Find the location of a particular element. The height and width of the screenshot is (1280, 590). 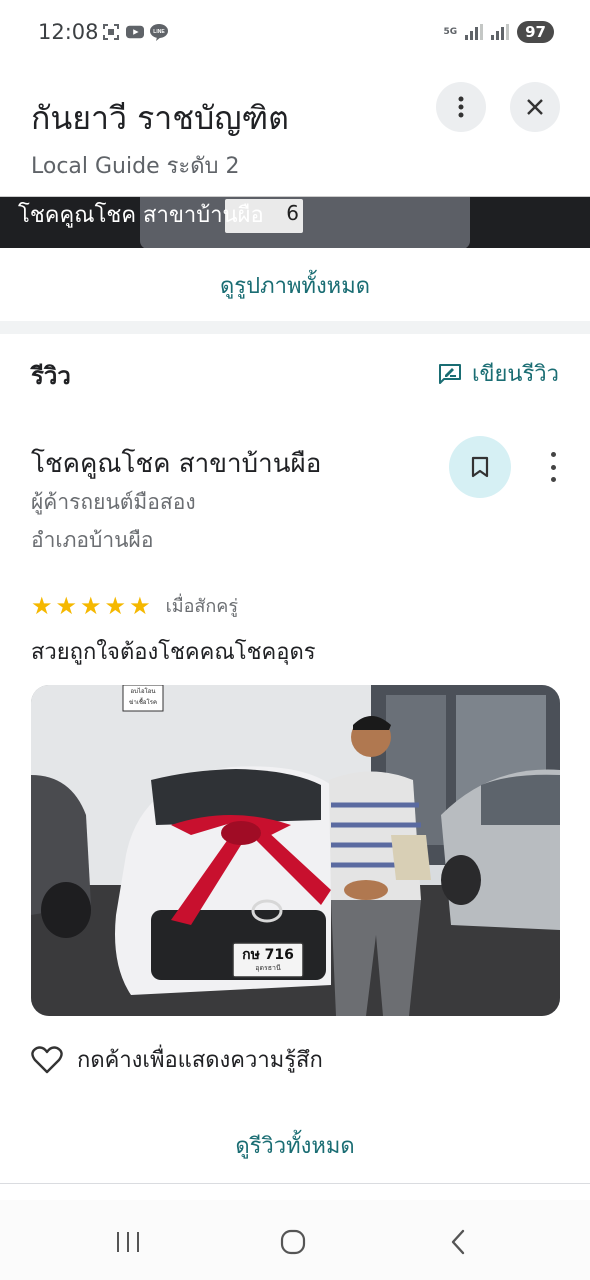

divider is located at coordinates (295, 1183).